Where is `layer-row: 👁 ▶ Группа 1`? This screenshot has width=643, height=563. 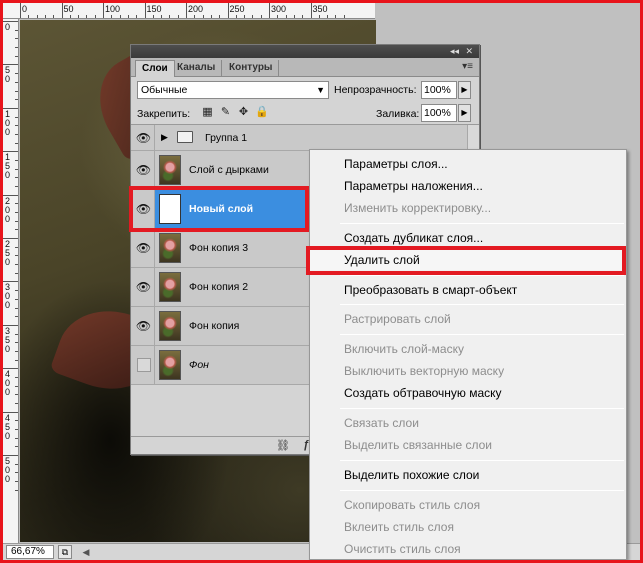
layer-row: 👁 ▶ Группа 1 is located at coordinates (305, 138).